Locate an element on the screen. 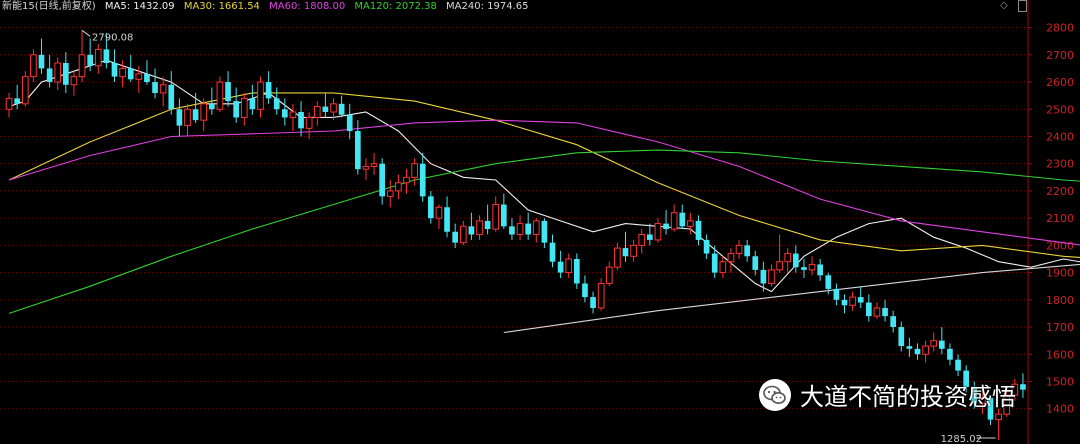  high-pointer is located at coordinates (86, 33).